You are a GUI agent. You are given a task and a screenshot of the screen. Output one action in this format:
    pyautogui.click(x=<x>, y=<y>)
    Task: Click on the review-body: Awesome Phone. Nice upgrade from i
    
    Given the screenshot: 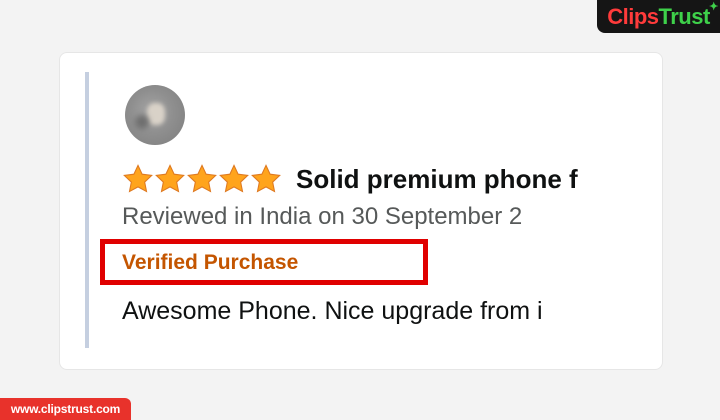 What is the action you would take?
    pyautogui.click(x=332, y=311)
    